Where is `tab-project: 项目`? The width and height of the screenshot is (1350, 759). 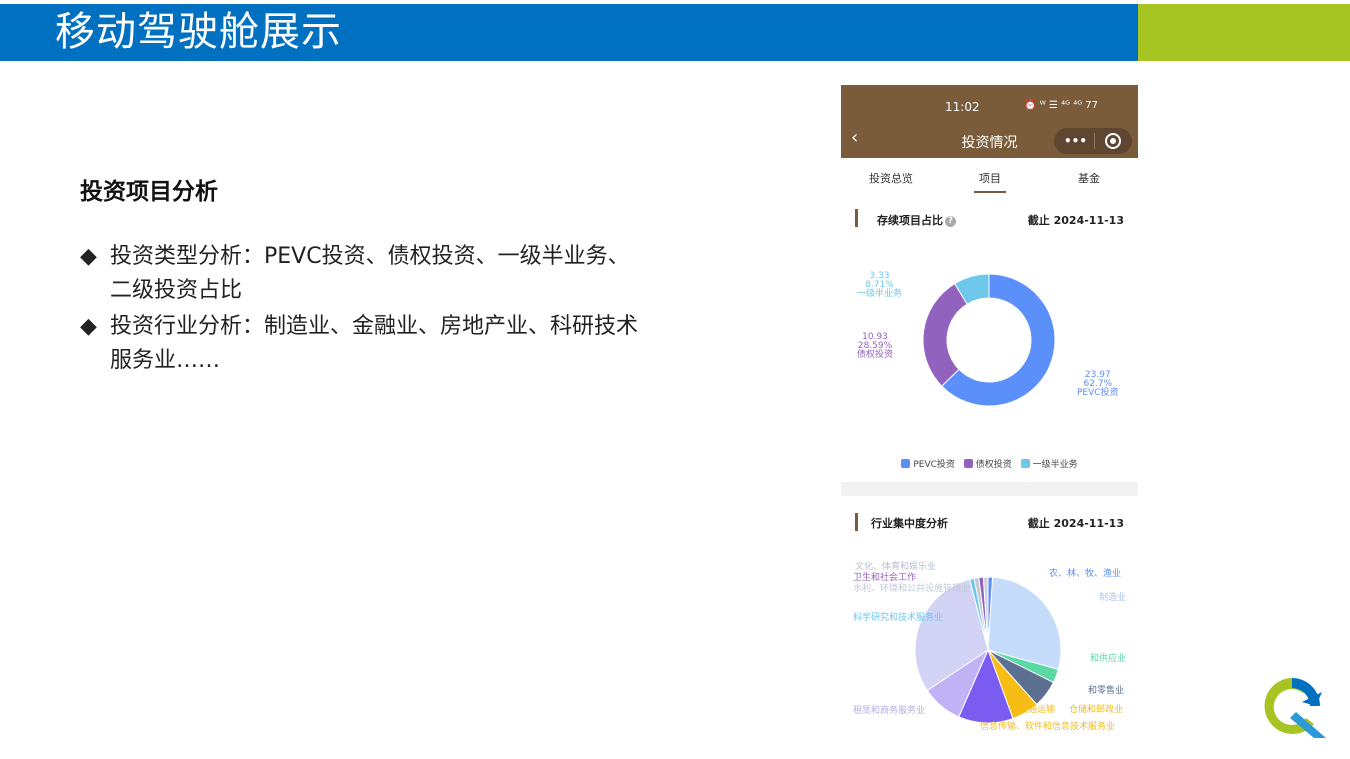 tab-project: 项目 is located at coordinates (990, 178).